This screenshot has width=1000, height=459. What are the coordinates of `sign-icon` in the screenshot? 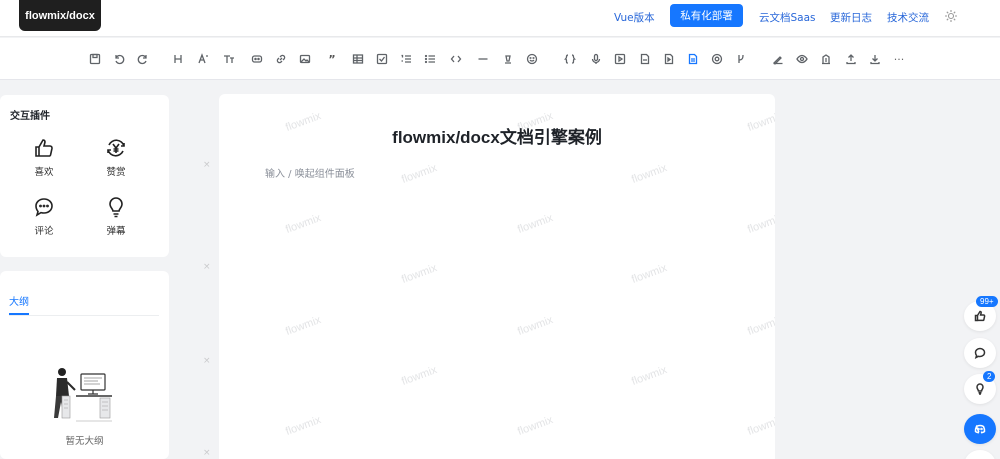 It's located at (778, 59).